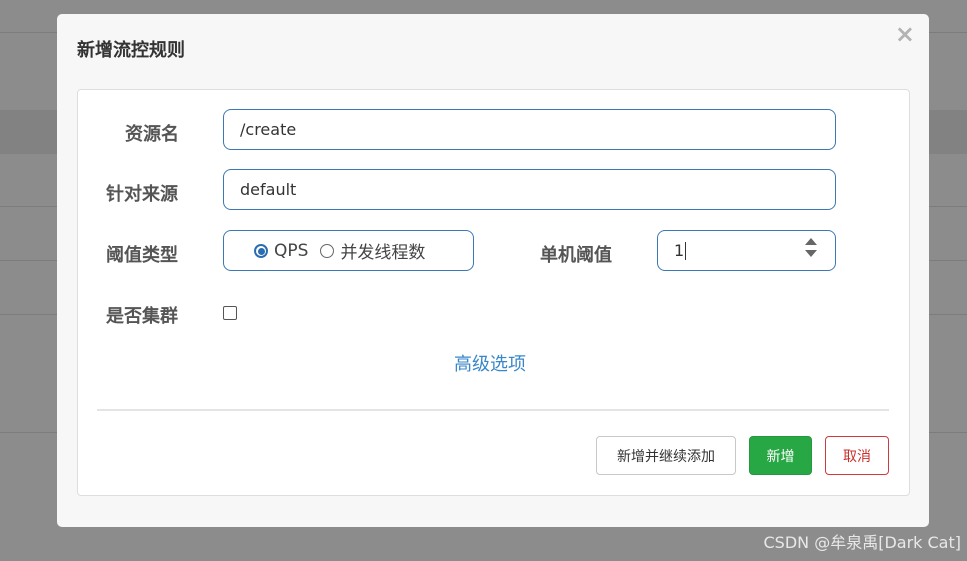 Image resolution: width=967 pixels, height=561 pixels. Describe the element at coordinates (679, 250) in the screenshot. I see `single-threshold-value: 1` at that location.